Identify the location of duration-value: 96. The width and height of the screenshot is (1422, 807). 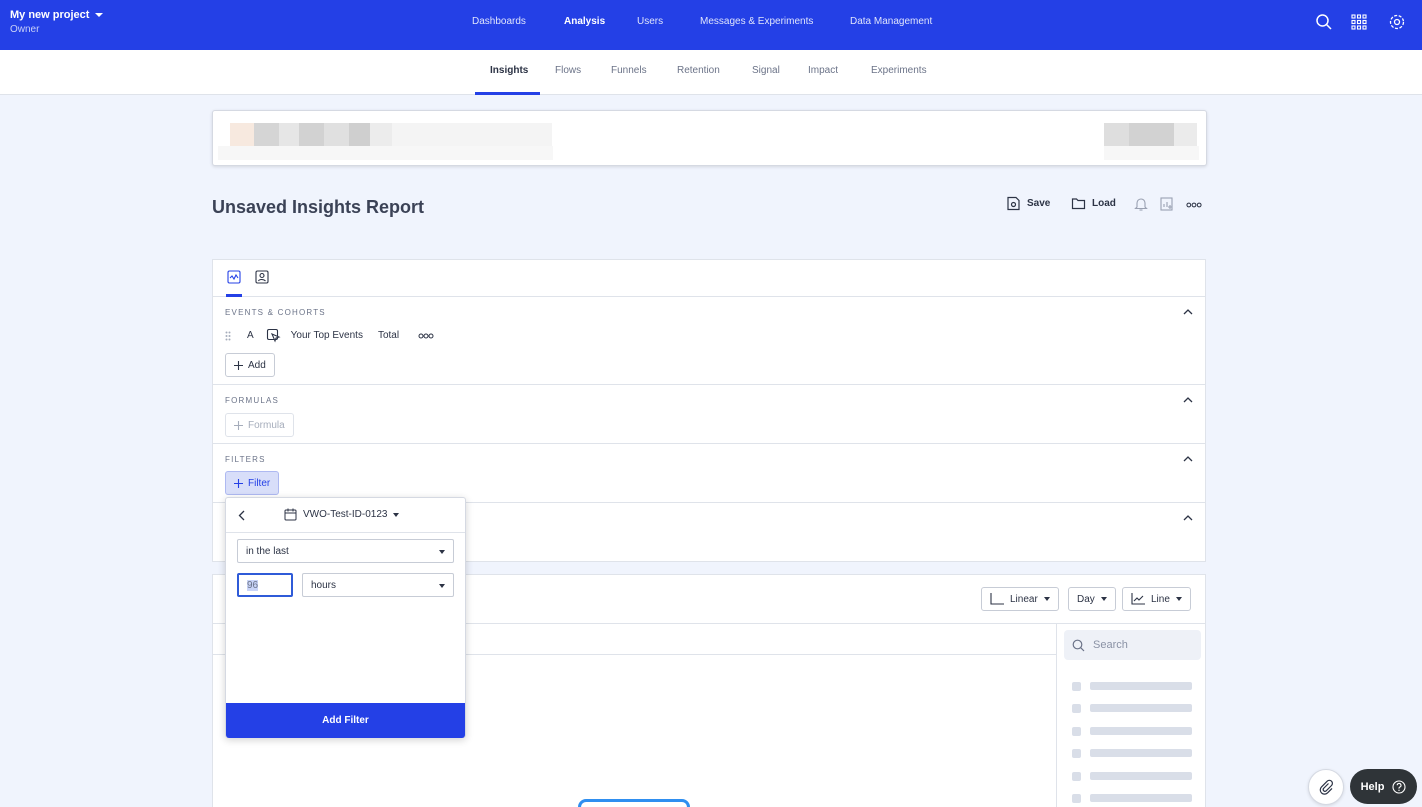
(253, 585).